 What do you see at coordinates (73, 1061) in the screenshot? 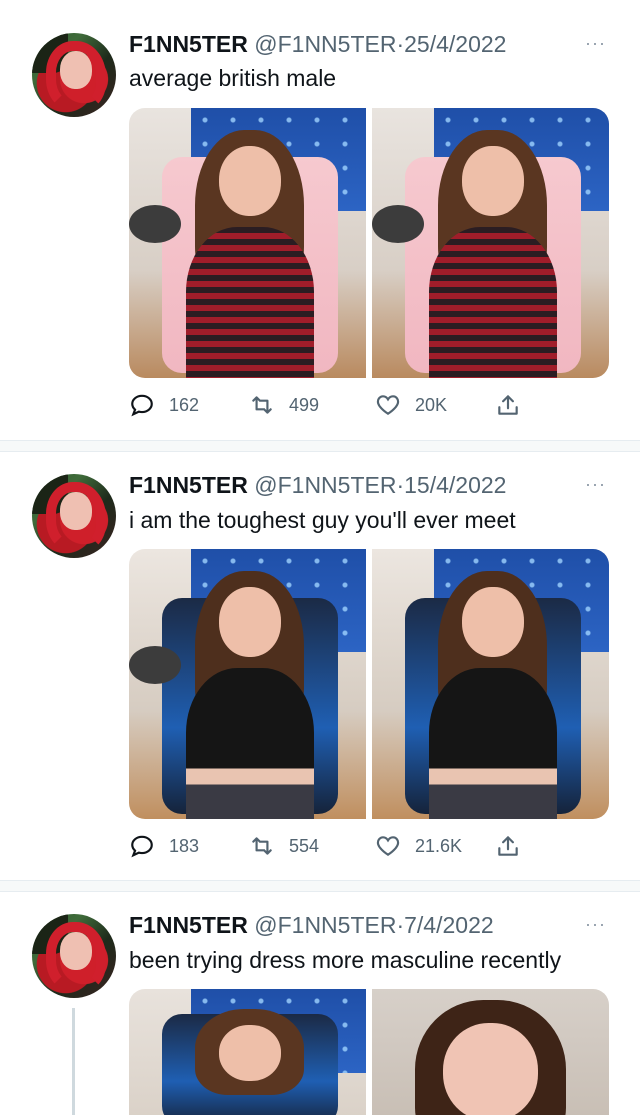
I see `thread-line` at bounding box center [73, 1061].